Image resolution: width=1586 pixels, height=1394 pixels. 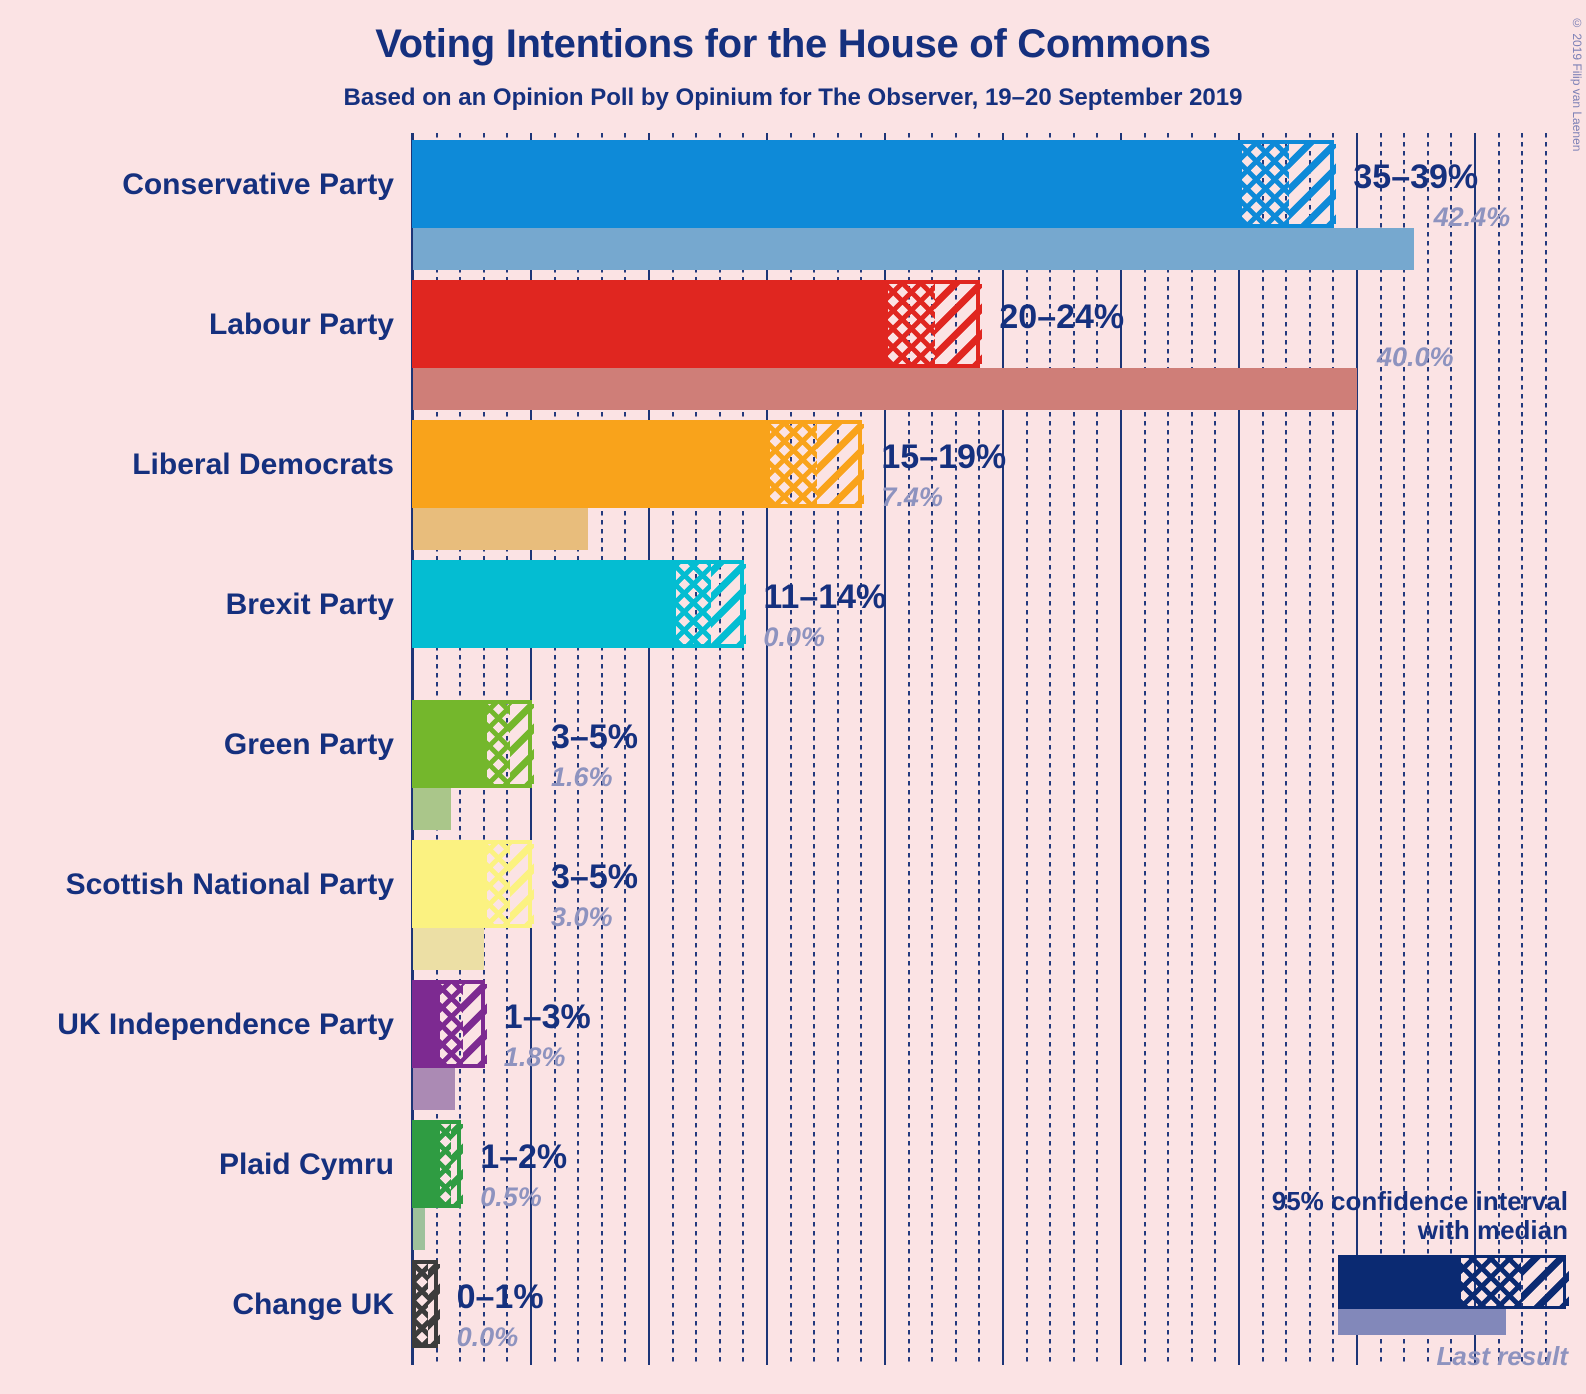 What do you see at coordinates (258, 184) in the screenshot?
I see `party-label: Conservative Party` at bounding box center [258, 184].